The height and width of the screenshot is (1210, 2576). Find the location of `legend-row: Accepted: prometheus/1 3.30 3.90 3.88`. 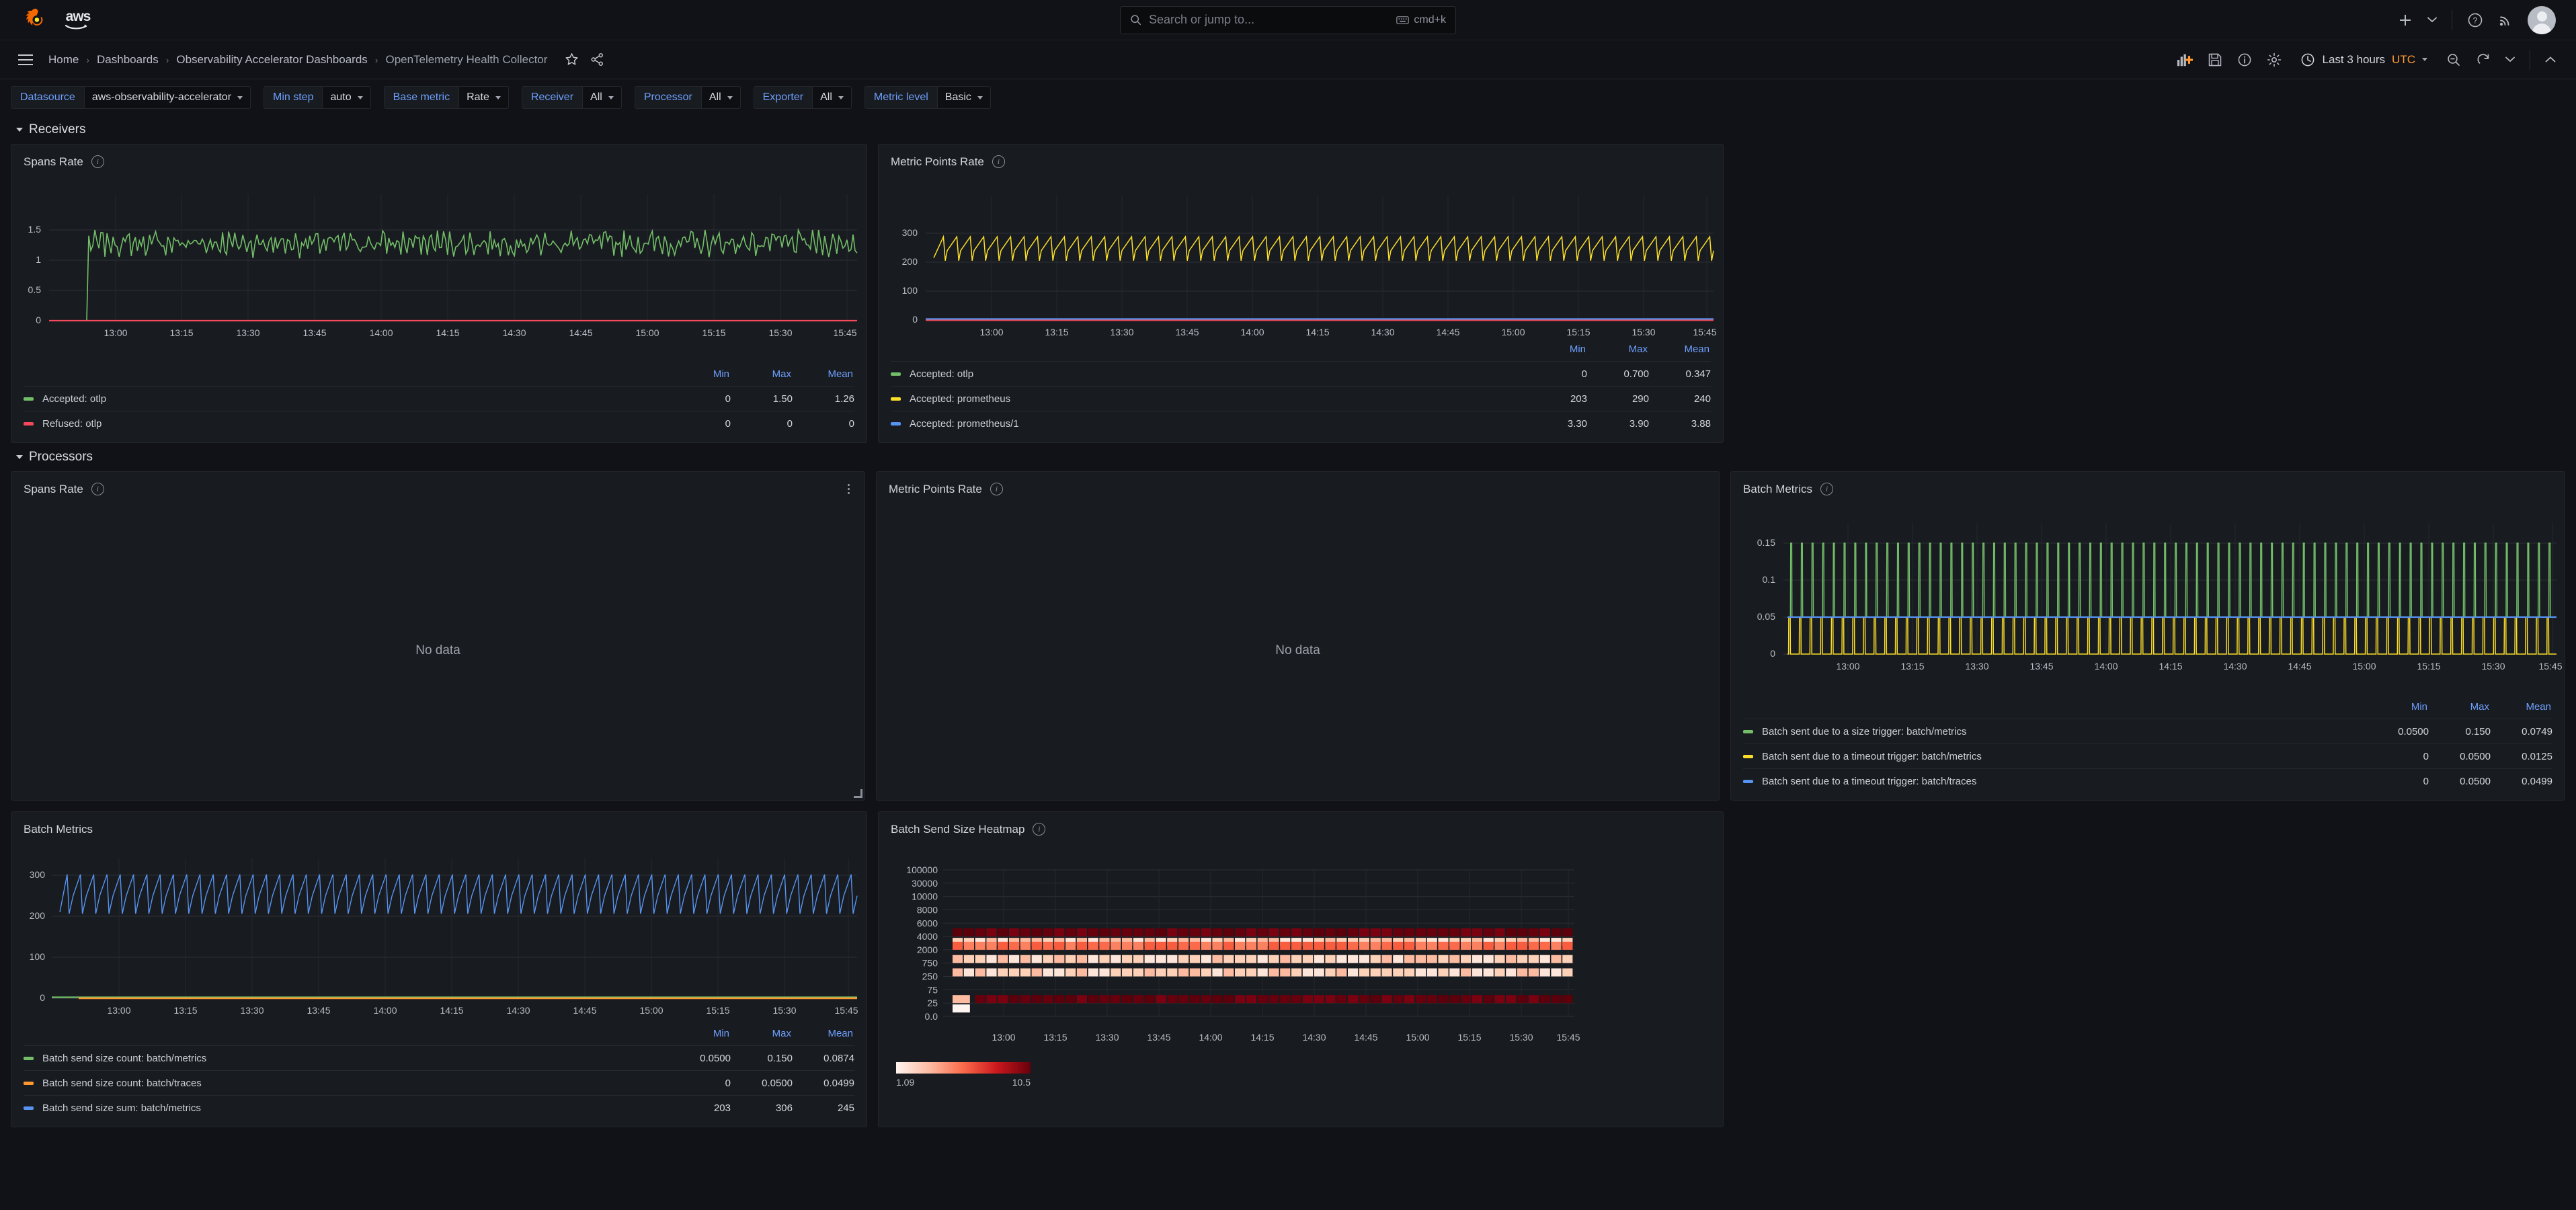

legend-row: Accepted: prometheus/1 3.30 3.90 3.88 is located at coordinates (1301, 424).